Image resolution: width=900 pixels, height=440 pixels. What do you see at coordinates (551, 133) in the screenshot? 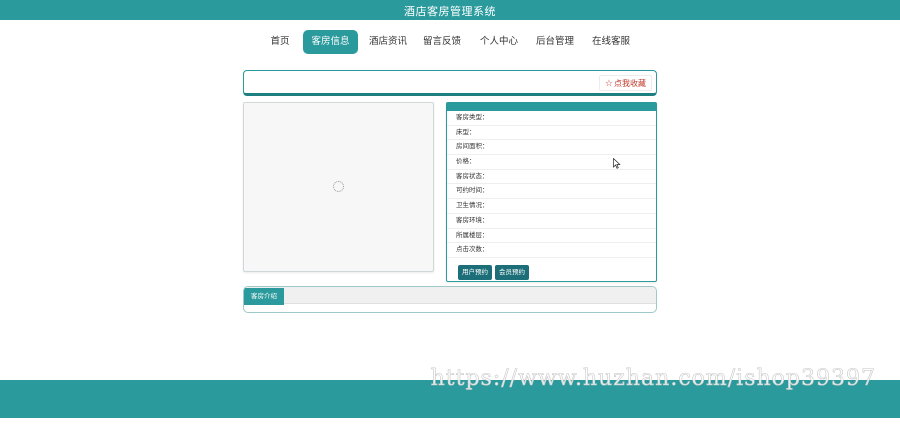
I see `detail-bed-type: 床型：` at bounding box center [551, 133].